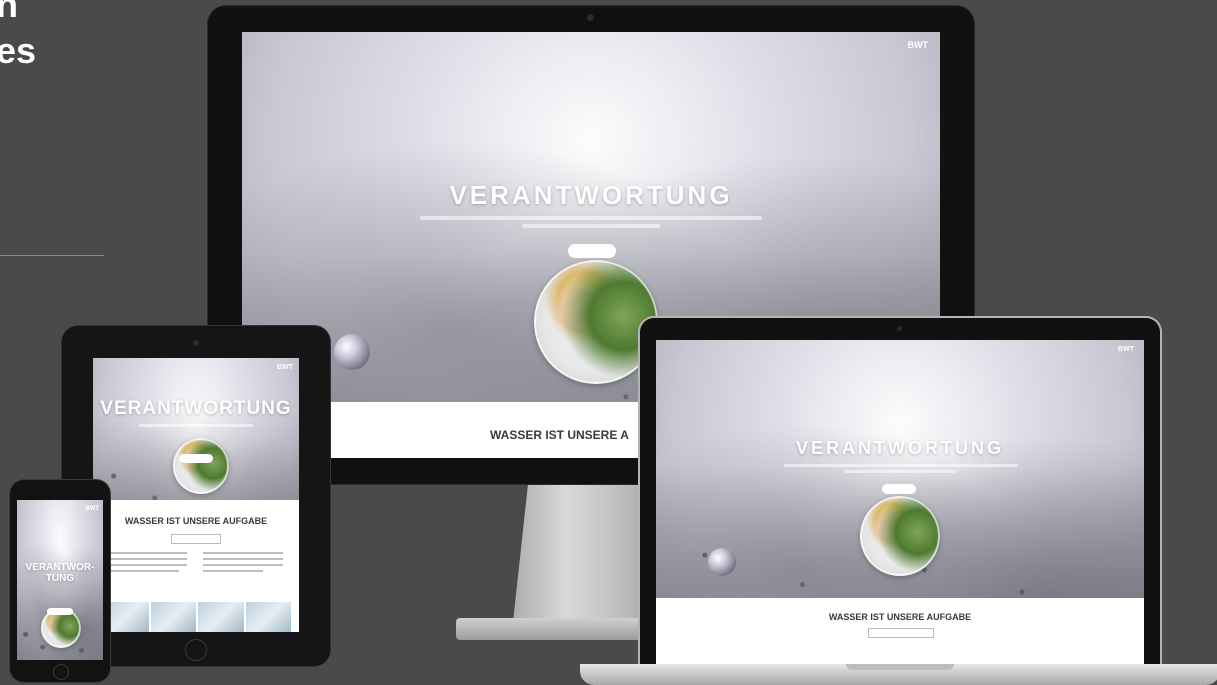 This screenshot has width=1217, height=685. I want to click on tablet-camera, so click(196, 343).